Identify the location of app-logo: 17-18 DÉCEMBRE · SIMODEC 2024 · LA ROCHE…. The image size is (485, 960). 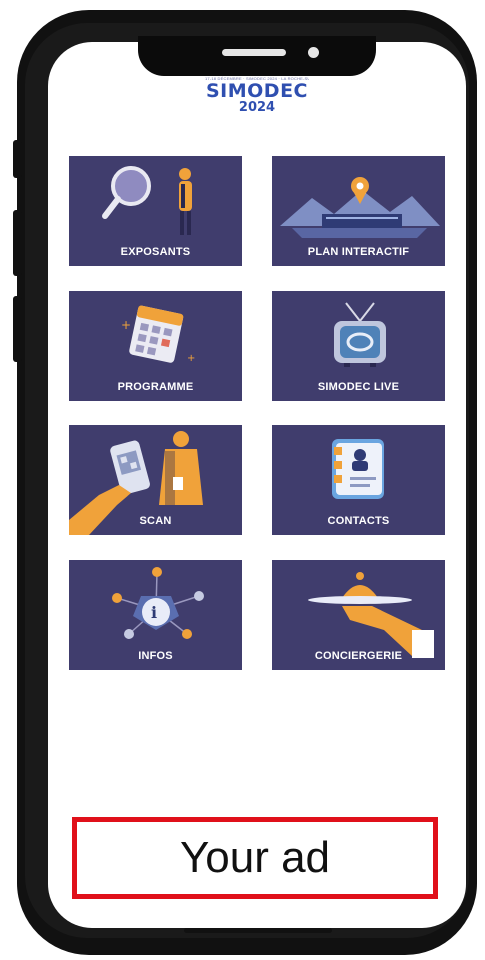
(257, 99).